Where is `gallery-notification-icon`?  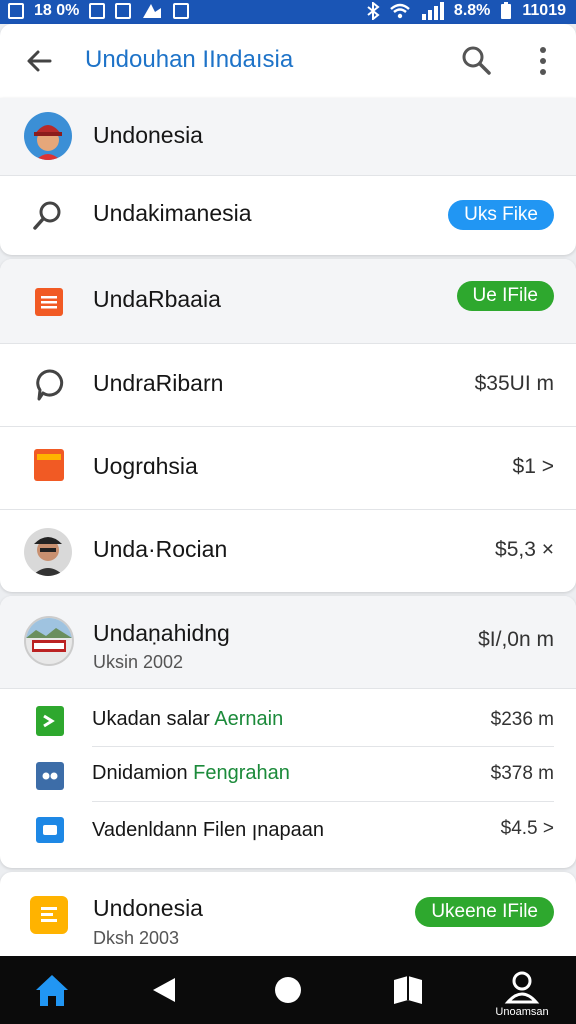 gallery-notification-icon is located at coordinates (16, 11).